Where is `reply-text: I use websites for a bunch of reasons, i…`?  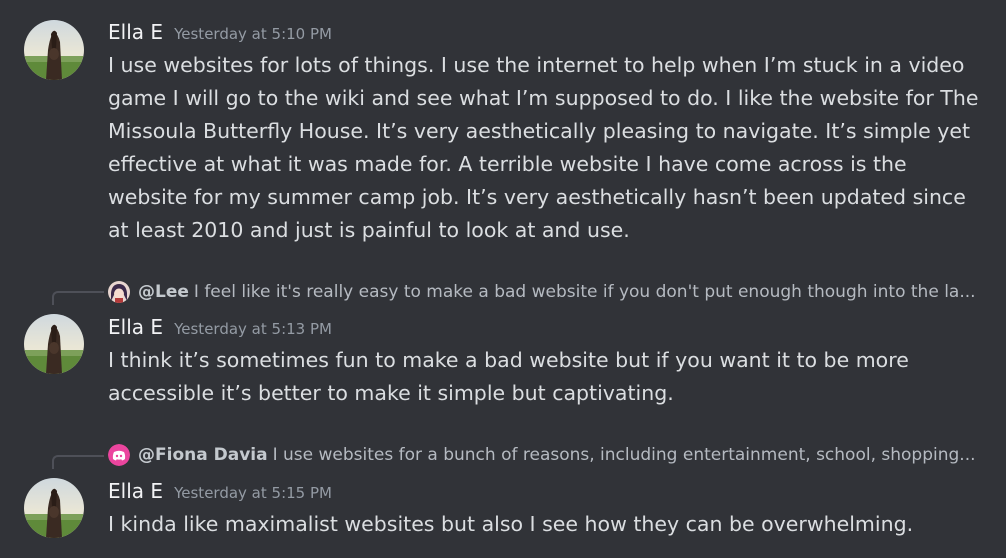 reply-text: I use websites for a bunch of reasons, i… is located at coordinates (635, 455).